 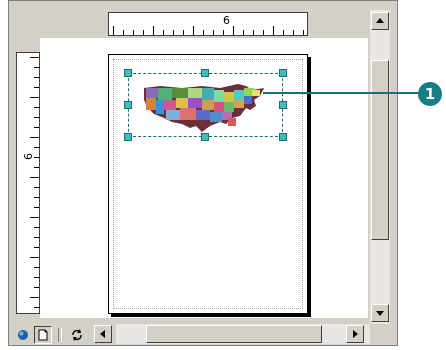 I want to click on right-triangle-icon, so click(x=355, y=334).